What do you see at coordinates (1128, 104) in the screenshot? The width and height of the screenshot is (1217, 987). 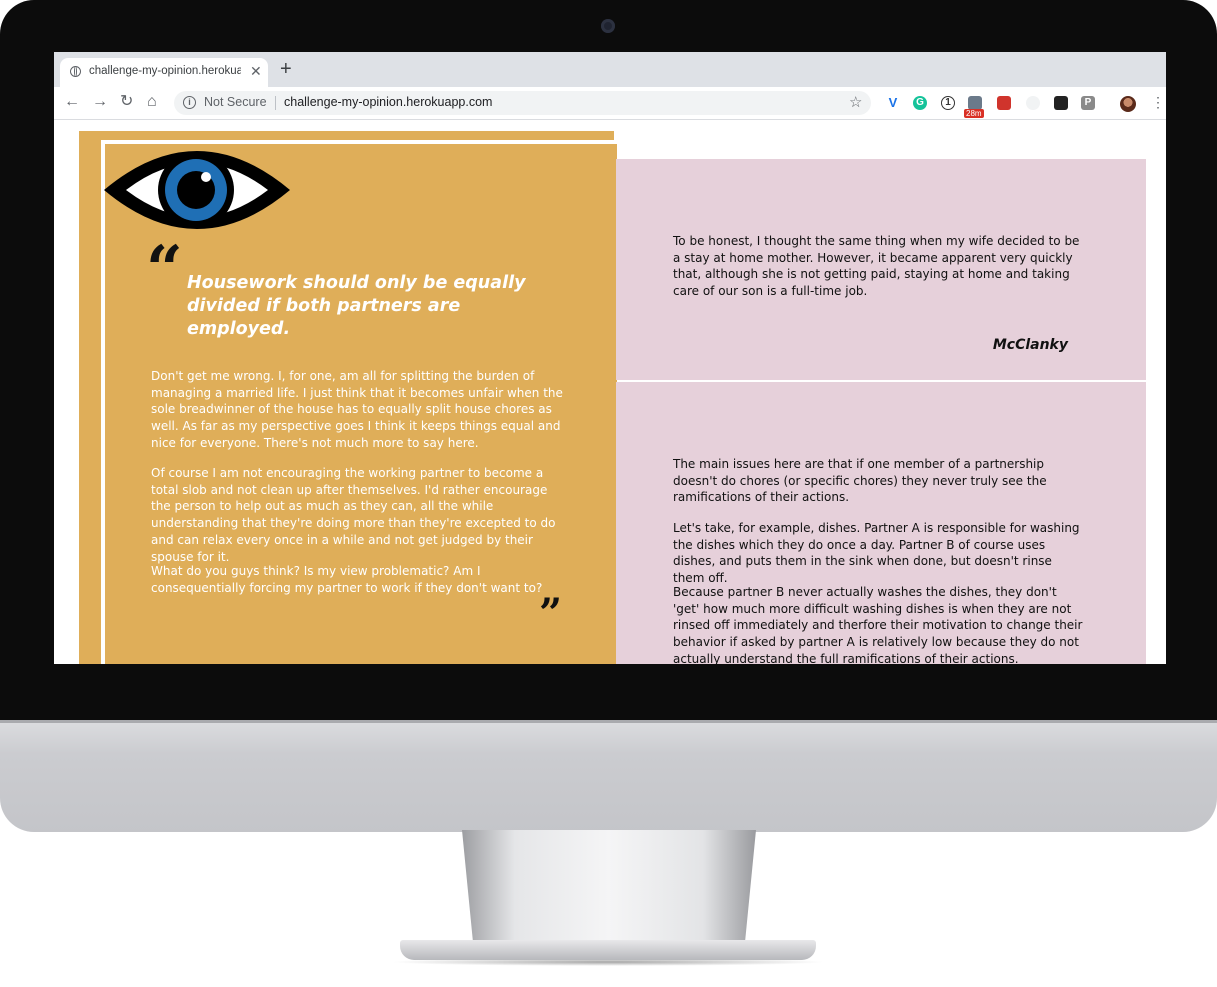 I see `profile-avatar` at bounding box center [1128, 104].